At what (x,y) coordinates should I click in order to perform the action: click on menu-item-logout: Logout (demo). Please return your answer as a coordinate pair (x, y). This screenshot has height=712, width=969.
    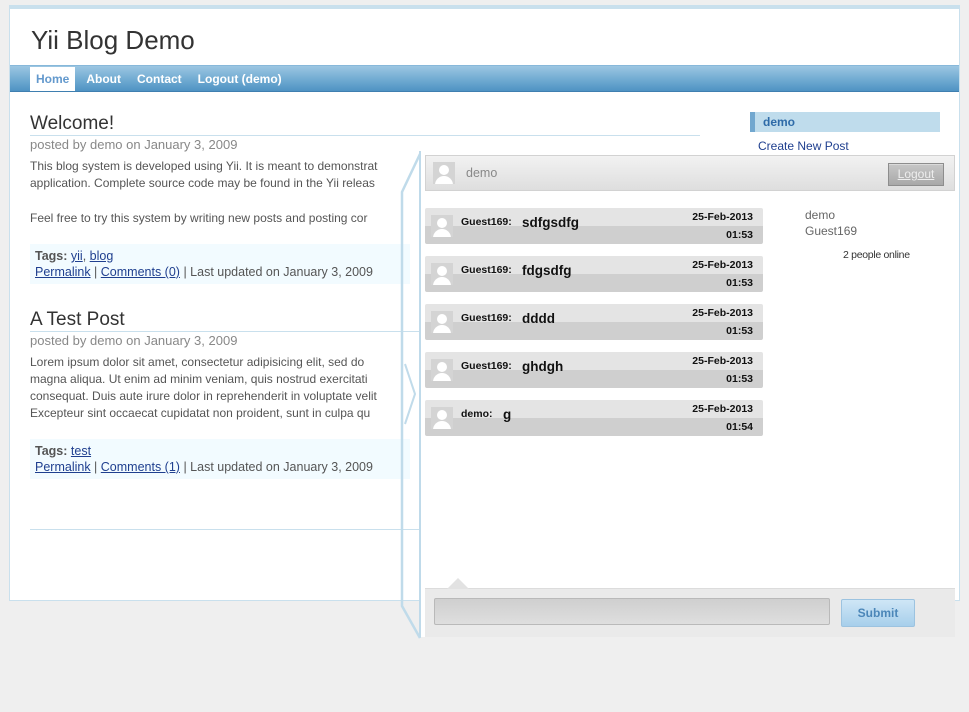
    Looking at the image, I should click on (240, 79).